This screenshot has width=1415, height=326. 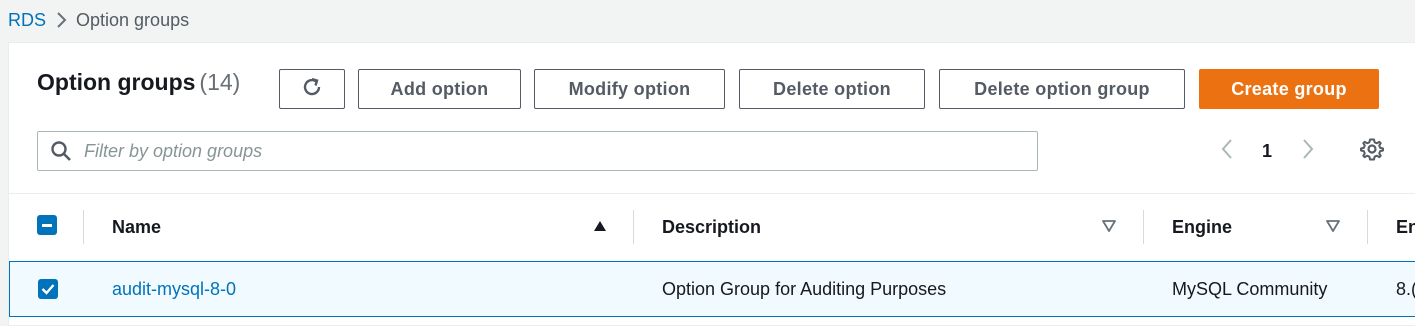 What do you see at coordinates (1202, 227) in the screenshot?
I see `column-header-engine: Engine` at bounding box center [1202, 227].